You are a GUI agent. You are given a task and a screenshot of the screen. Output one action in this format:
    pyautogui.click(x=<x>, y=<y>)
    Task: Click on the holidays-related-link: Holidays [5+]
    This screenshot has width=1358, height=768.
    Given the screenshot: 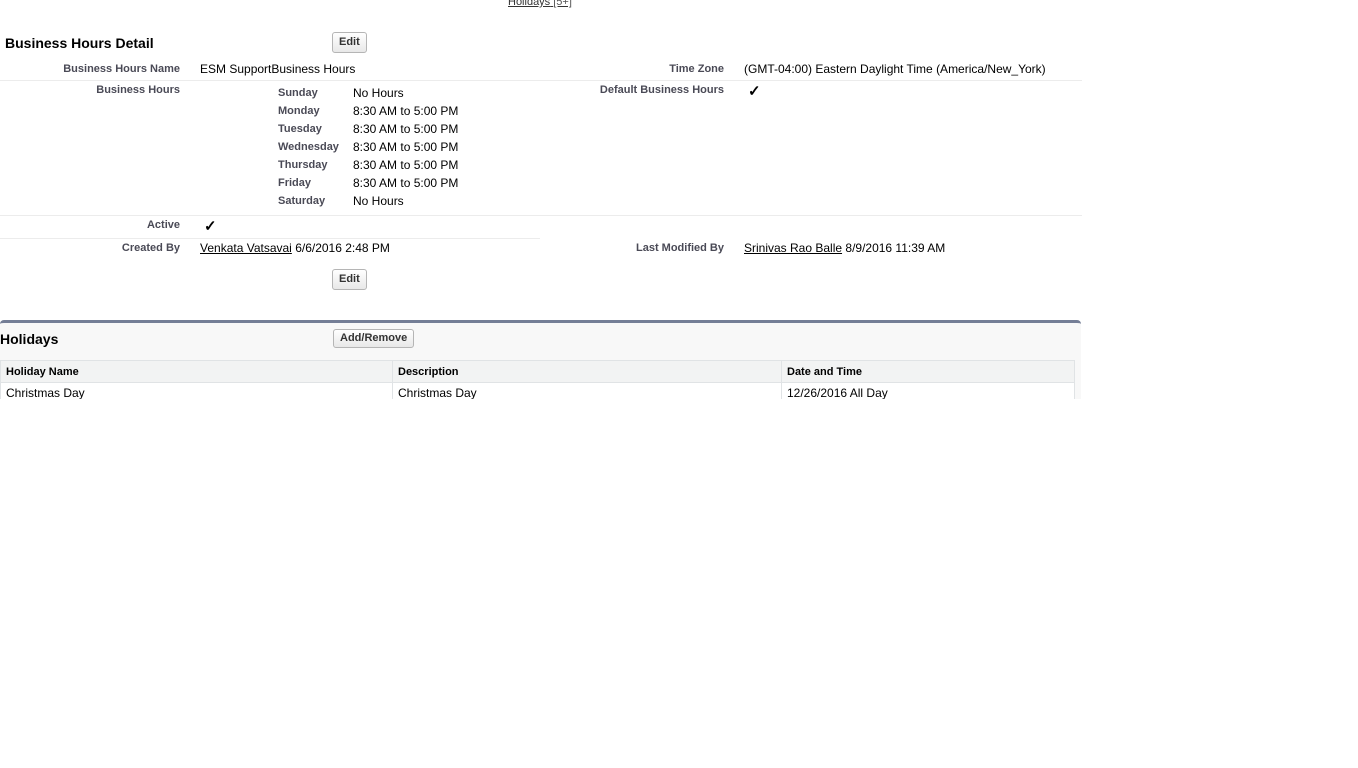 What is the action you would take?
    pyautogui.click(x=540, y=4)
    